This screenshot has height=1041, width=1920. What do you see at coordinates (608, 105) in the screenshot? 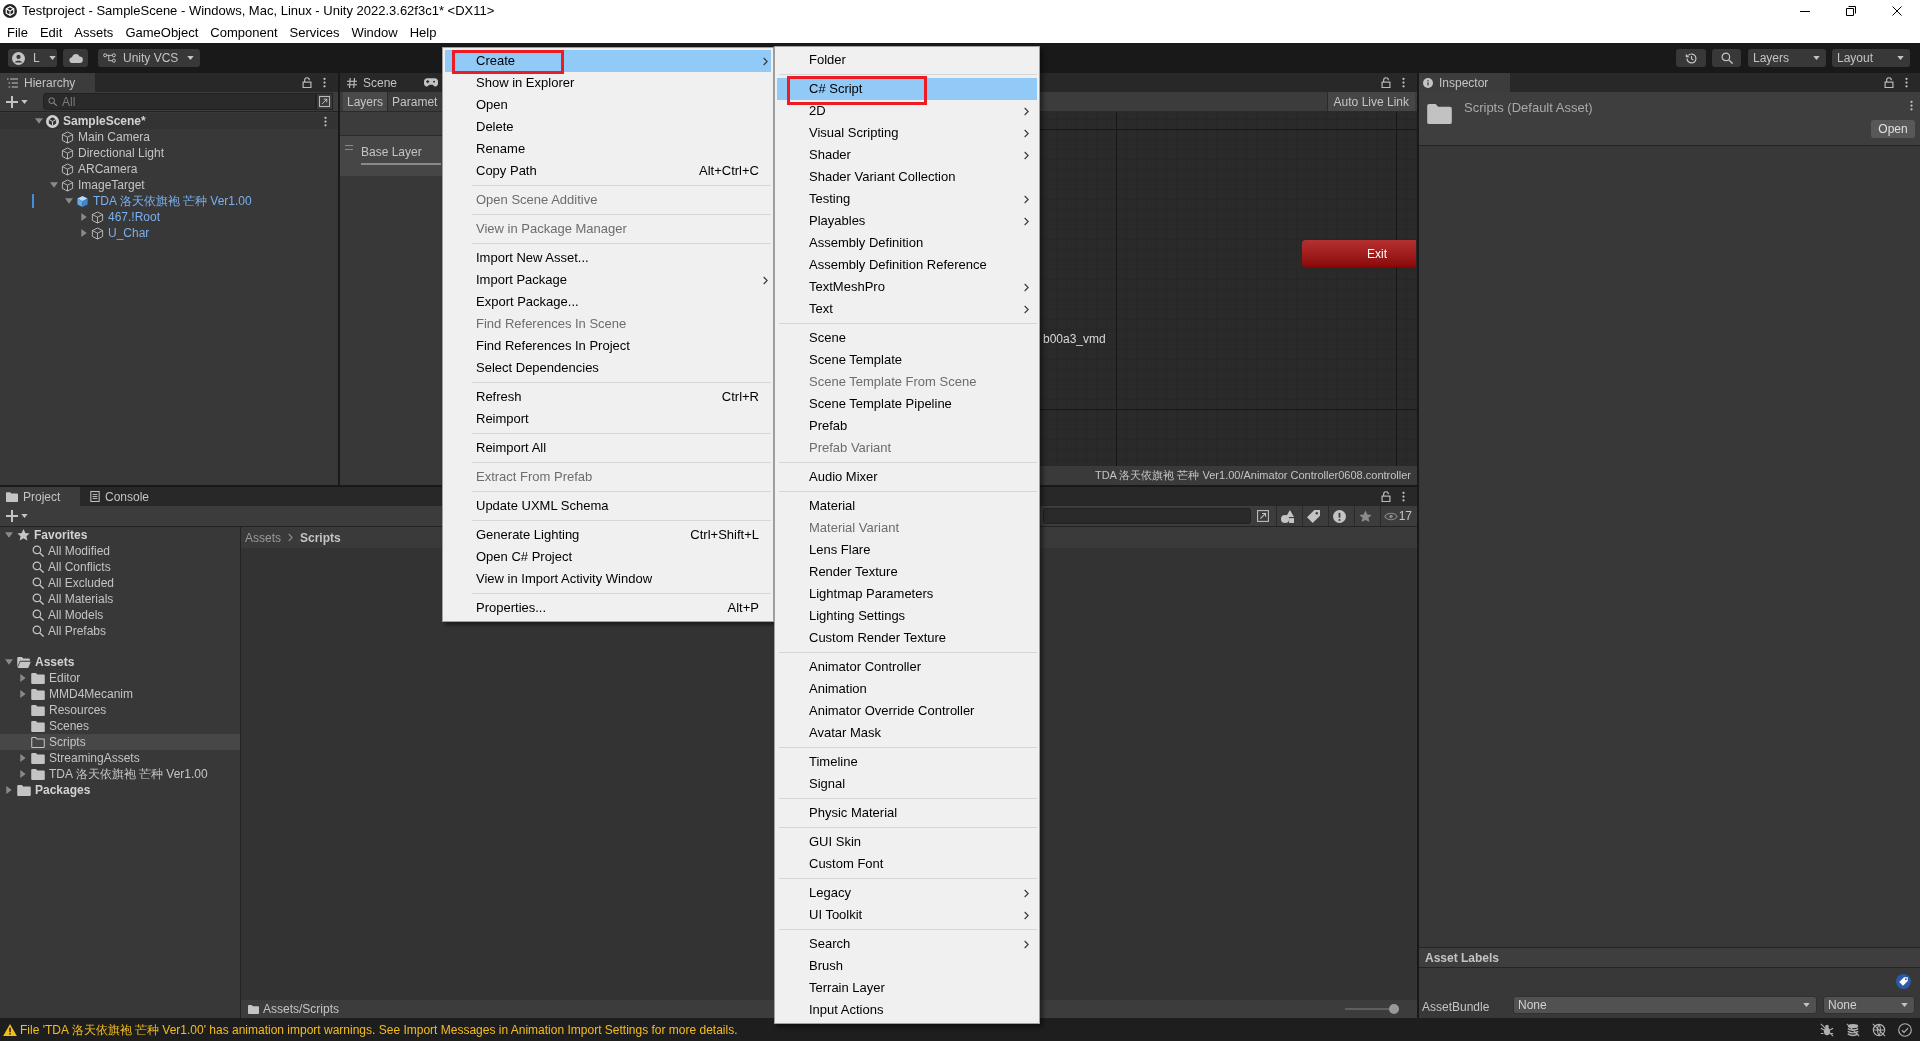
I see `menu-item: Open` at bounding box center [608, 105].